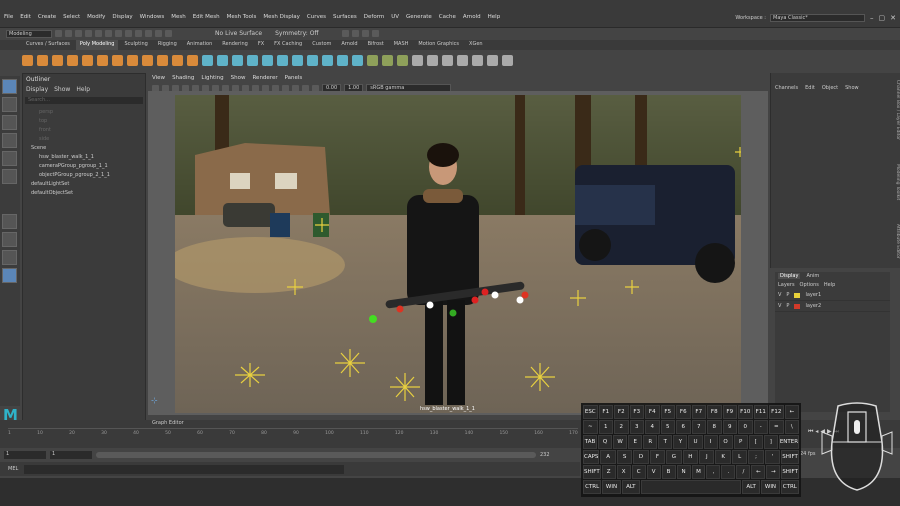 This screenshot has height=506, width=900. I want to click on key-k: K, so click(723, 457).